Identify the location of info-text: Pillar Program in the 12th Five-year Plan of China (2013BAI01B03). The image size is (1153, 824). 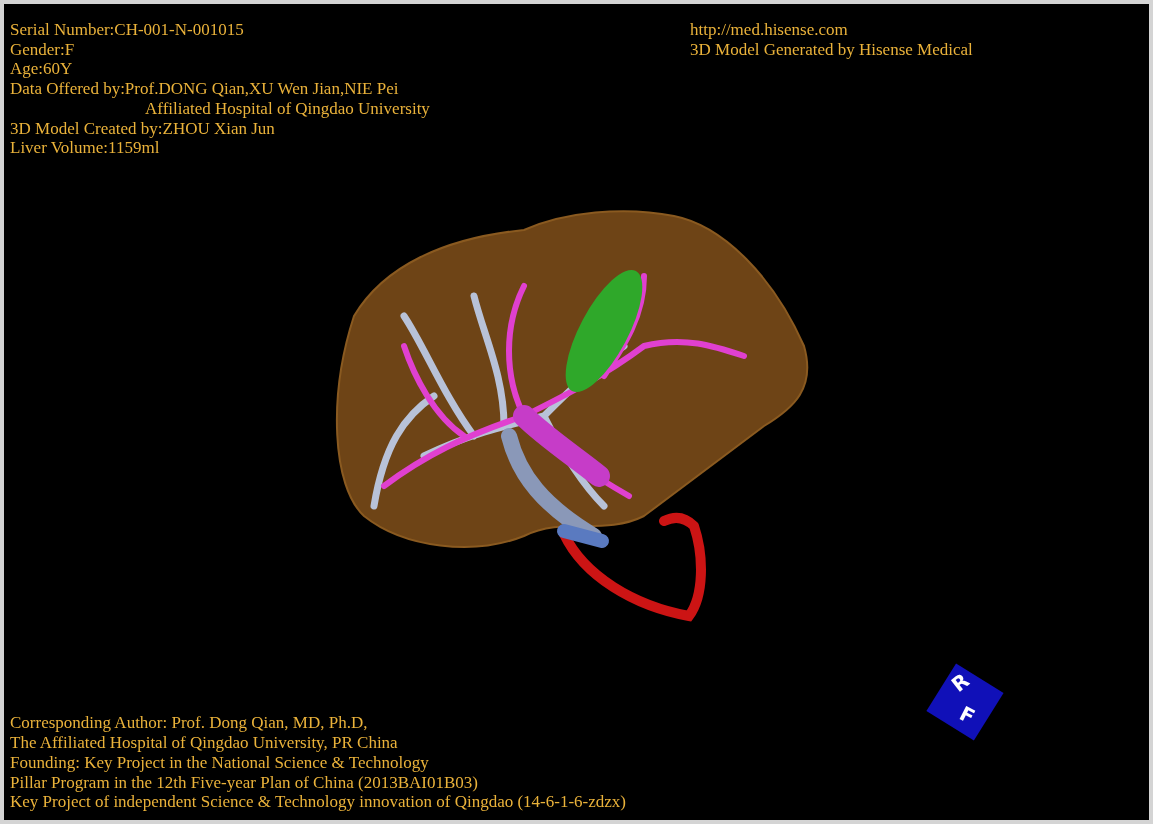
(244, 782).